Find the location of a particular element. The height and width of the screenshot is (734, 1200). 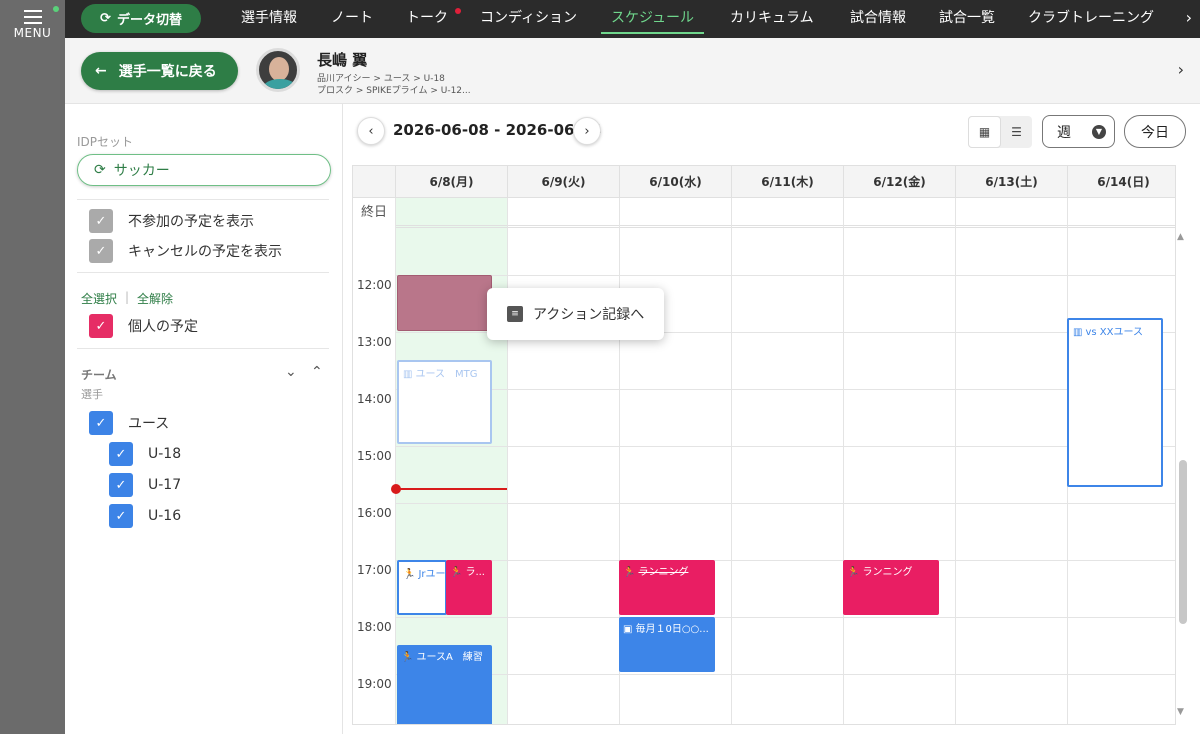

view-range-value: 週 is located at coordinates (1064, 132).